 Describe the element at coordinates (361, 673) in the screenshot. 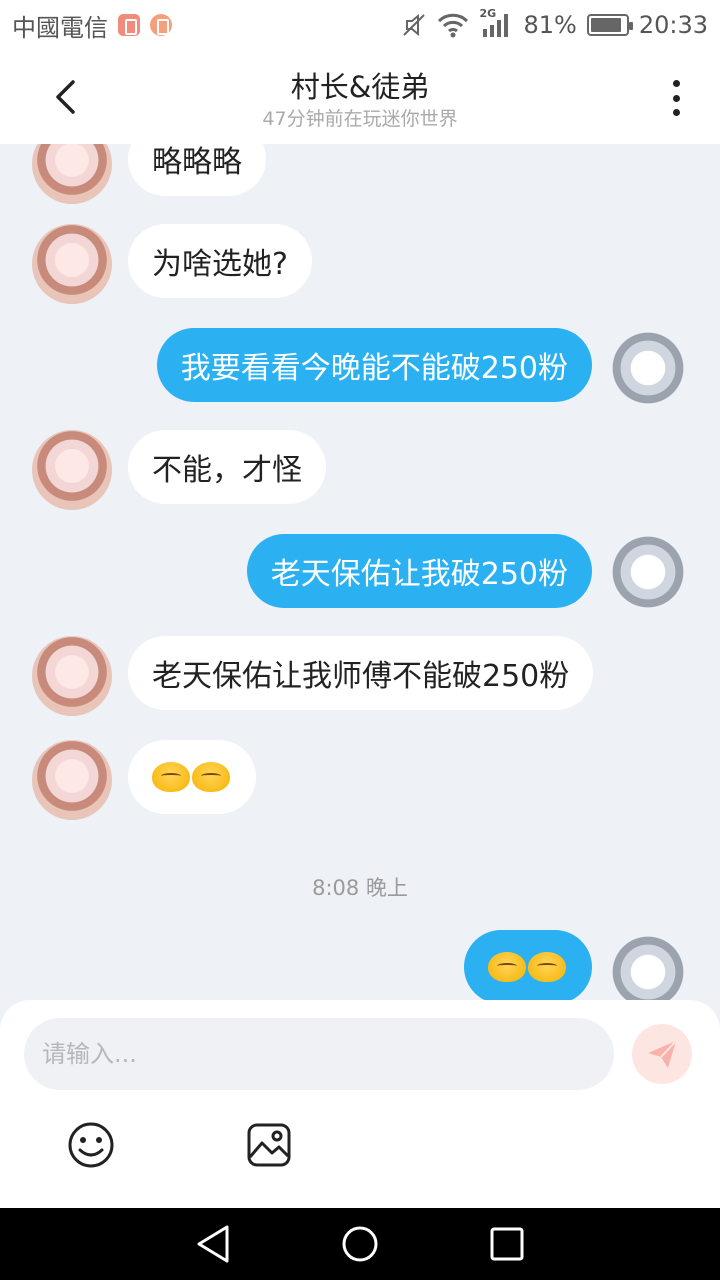

I see `message-bubble-received: 老天保佑让我师傅不能破250粉` at that location.